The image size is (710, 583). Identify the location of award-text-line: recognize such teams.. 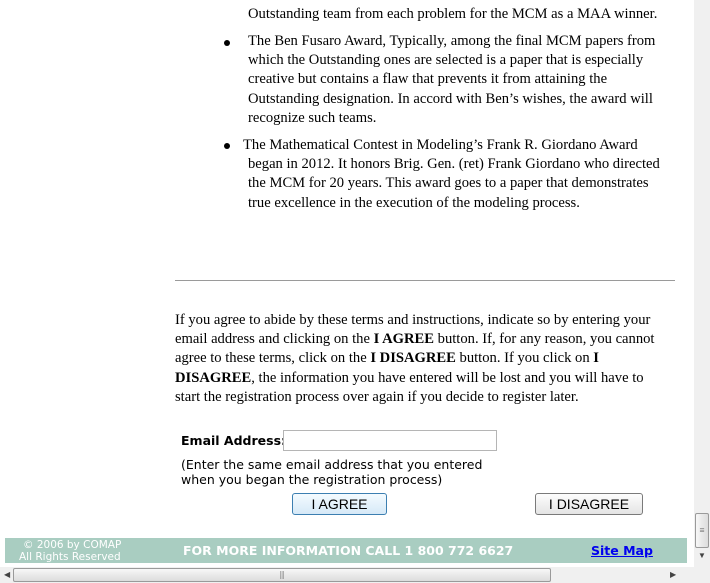
(312, 117).